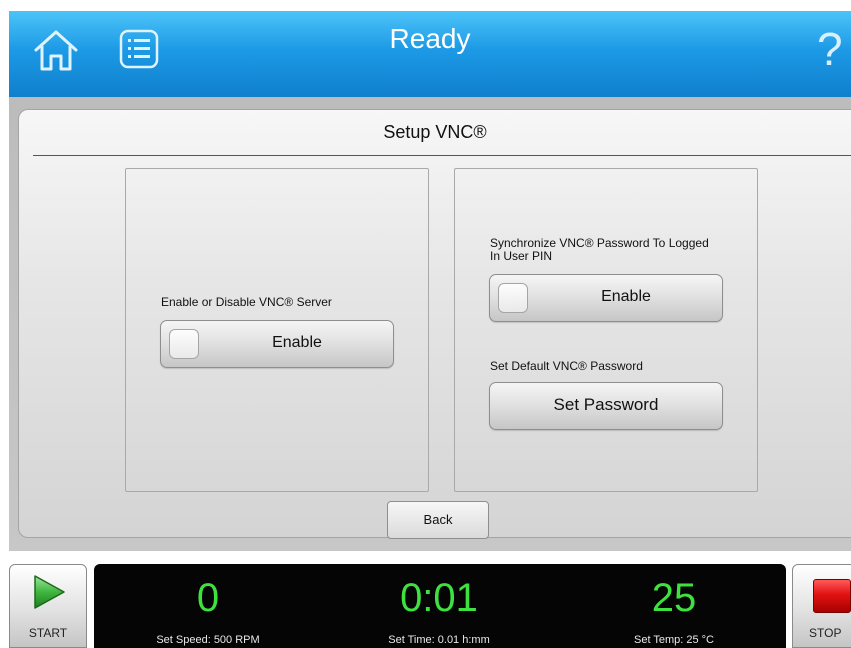  What do you see at coordinates (438, 520) in the screenshot?
I see `back-button: Back` at bounding box center [438, 520].